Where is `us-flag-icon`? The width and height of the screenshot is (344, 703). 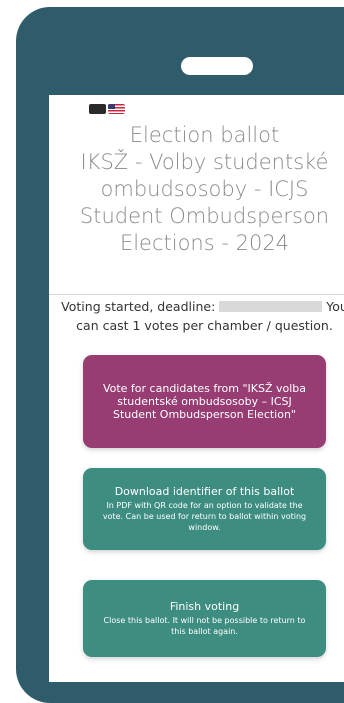 us-flag-icon is located at coordinates (116, 109).